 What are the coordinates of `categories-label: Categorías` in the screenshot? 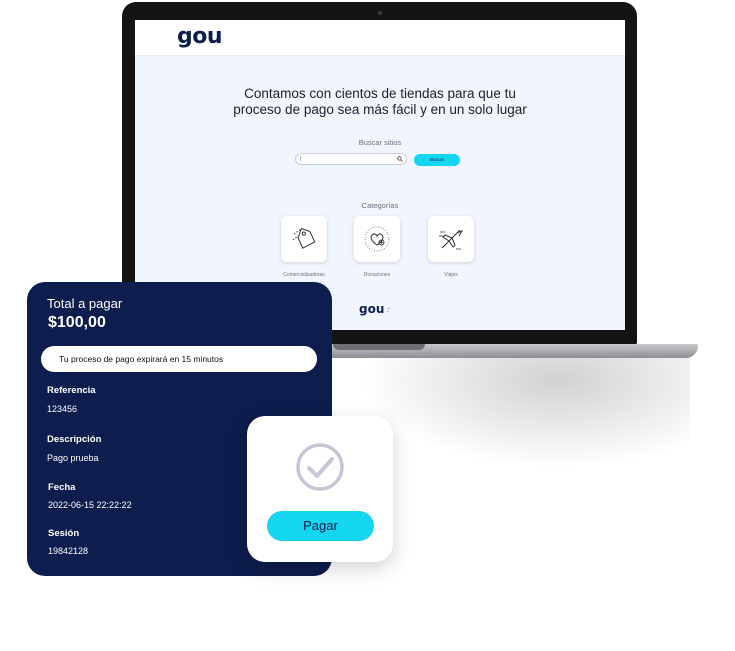 It's located at (380, 205).